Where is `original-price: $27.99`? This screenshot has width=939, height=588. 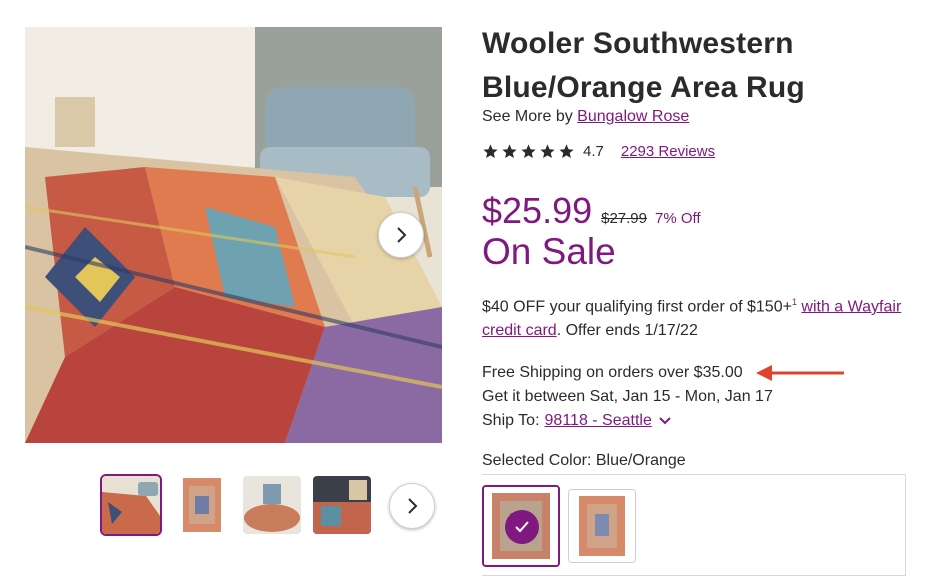 original-price: $27.99 is located at coordinates (624, 218).